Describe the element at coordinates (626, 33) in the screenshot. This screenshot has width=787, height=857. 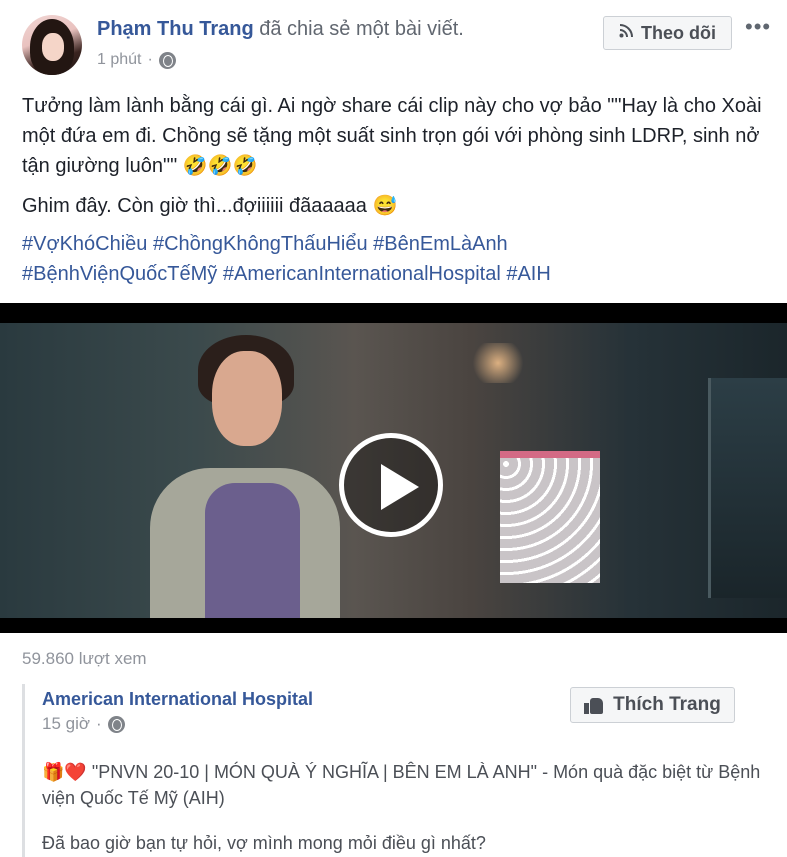
I see `rss-icon` at that location.